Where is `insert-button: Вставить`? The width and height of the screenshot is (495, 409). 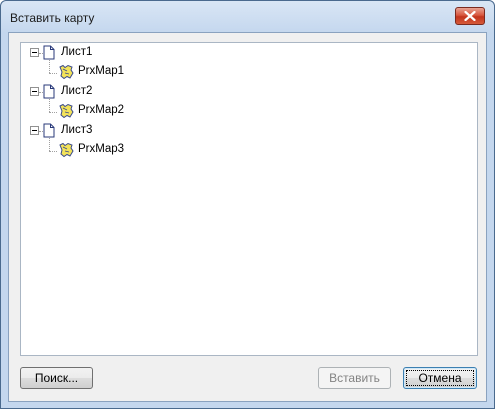 insert-button: Вставить is located at coordinates (354, 378).